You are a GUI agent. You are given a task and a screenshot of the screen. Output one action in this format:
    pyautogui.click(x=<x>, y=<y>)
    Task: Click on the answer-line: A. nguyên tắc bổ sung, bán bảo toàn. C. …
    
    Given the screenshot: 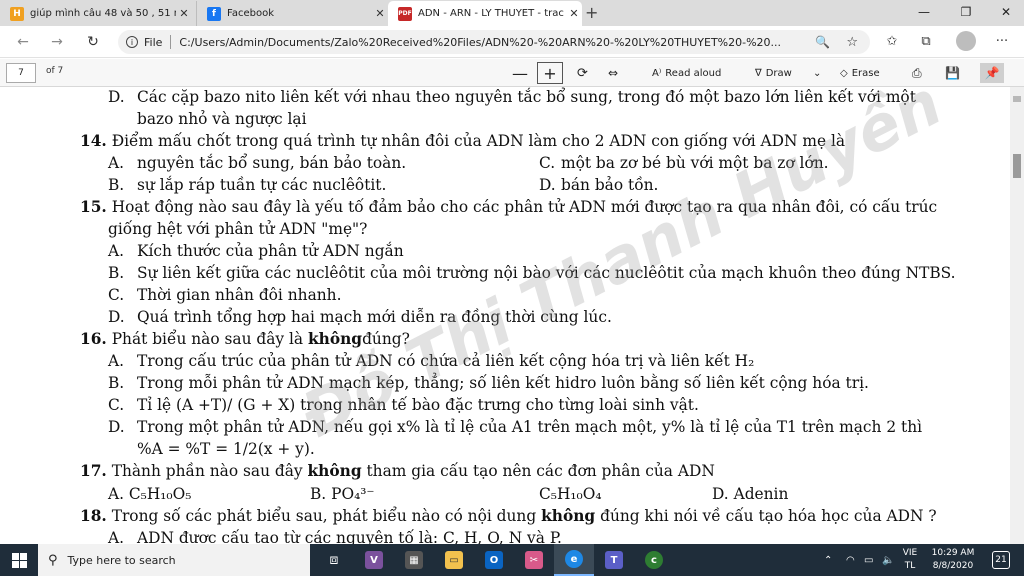 What is the action you would take?
    pyautogui.click(x=468, y=163)
    